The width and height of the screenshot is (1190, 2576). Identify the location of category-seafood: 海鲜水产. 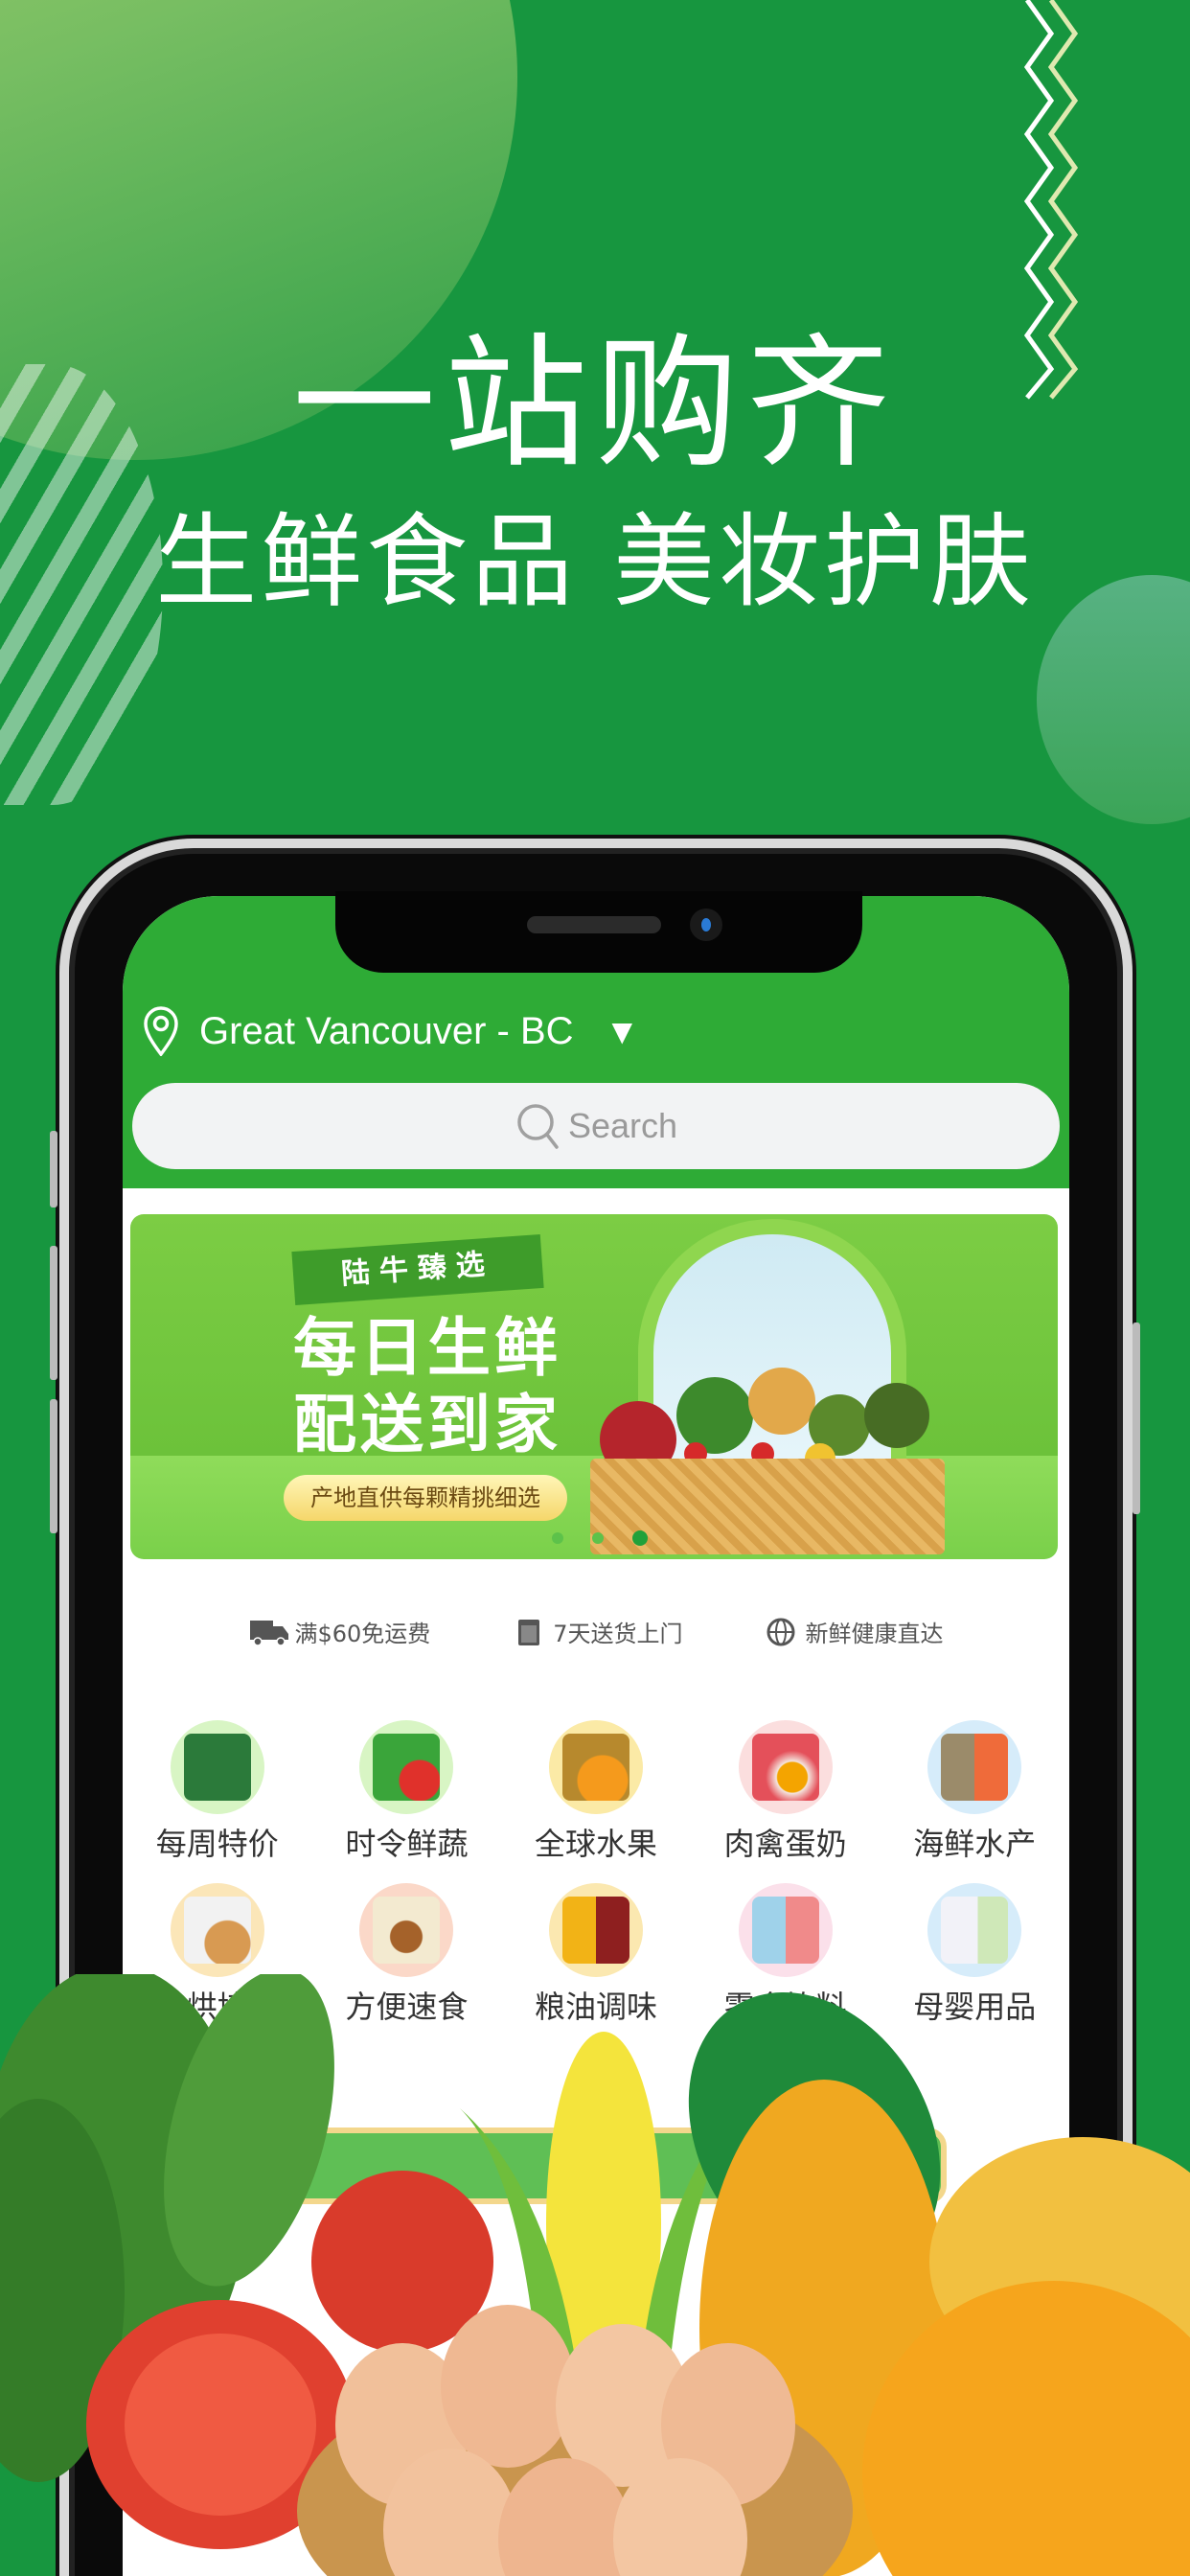
(975, 1792).